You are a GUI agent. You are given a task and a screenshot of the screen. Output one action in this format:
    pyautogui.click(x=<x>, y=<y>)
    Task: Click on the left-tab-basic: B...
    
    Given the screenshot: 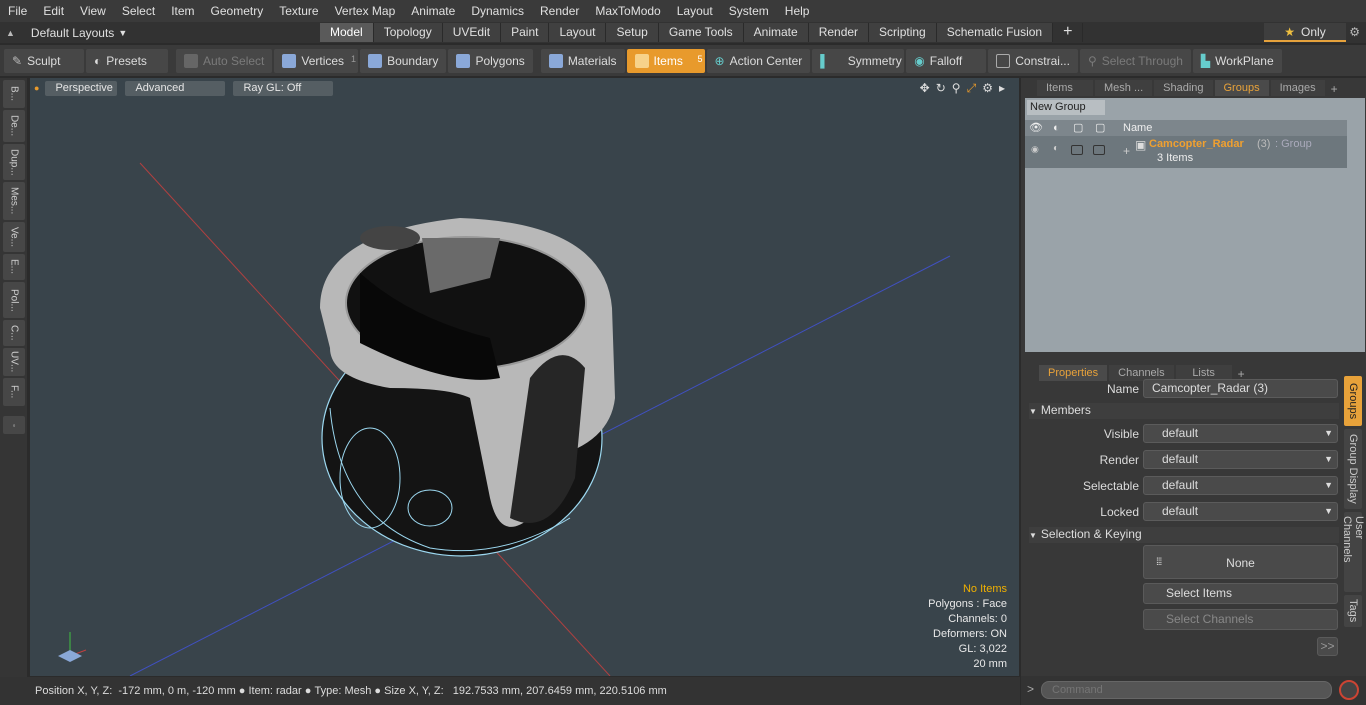 What is the action you would take?
    pyautogui.click(x=14, y=94)
    